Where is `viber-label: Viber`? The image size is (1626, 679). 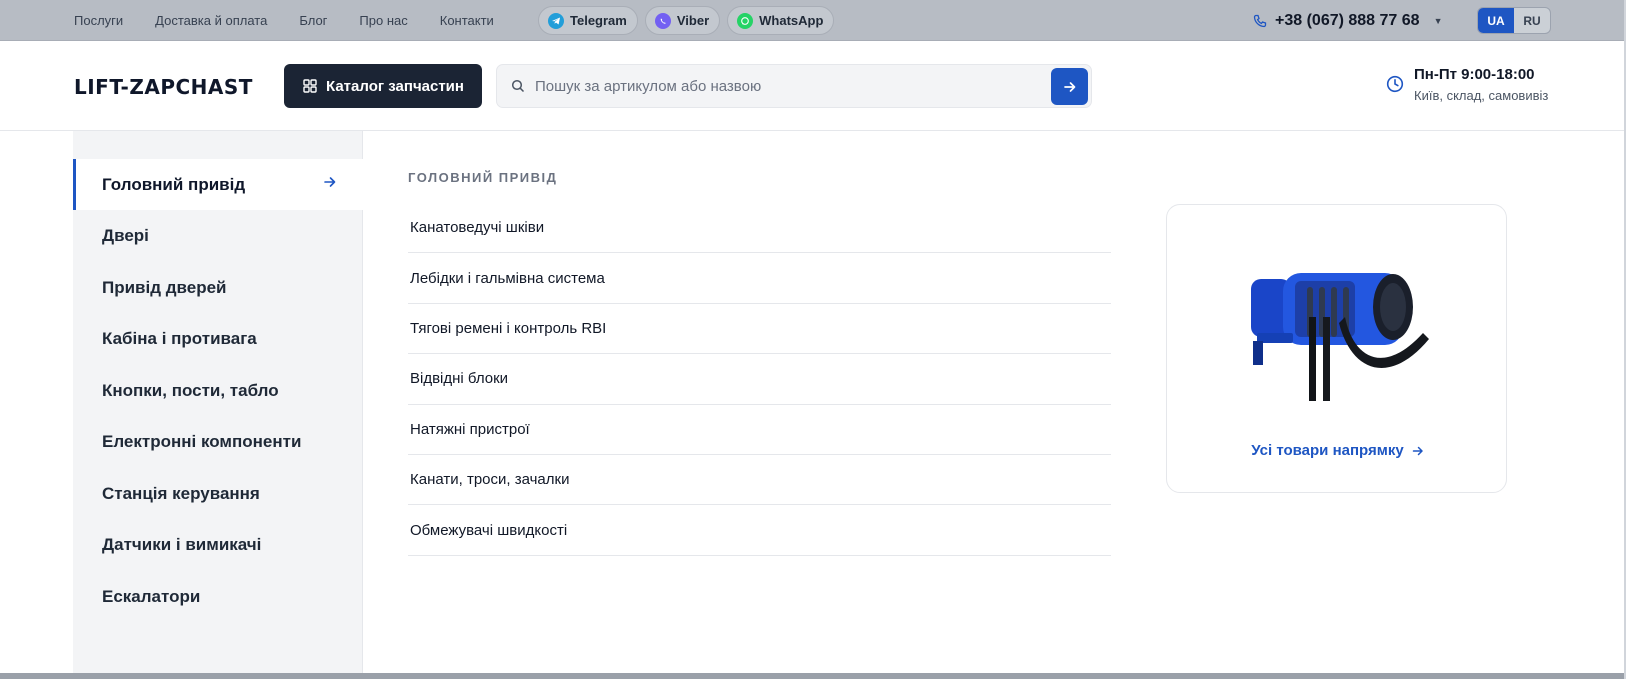
viber-label: Viber is located at coordinates (693, 20).